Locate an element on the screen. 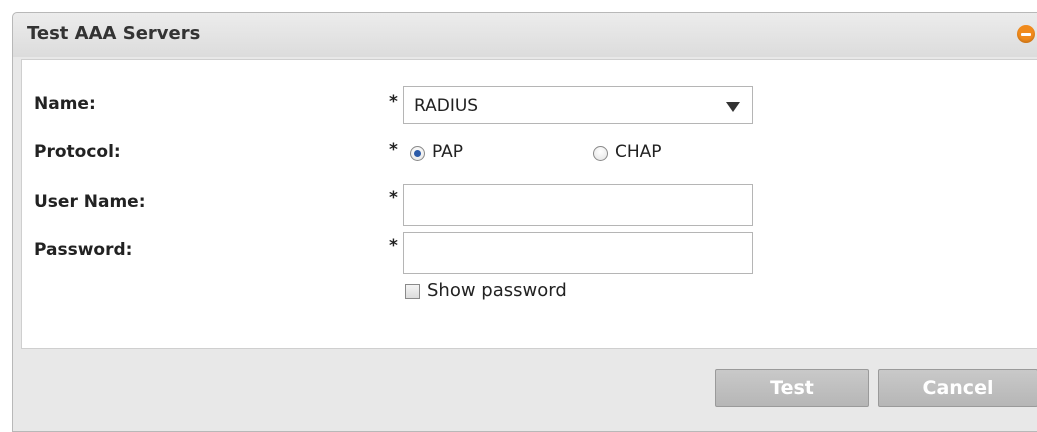 The height and width of the screenshot is (432, 1037). password-label: Password: is located at coordinates (83, 250).